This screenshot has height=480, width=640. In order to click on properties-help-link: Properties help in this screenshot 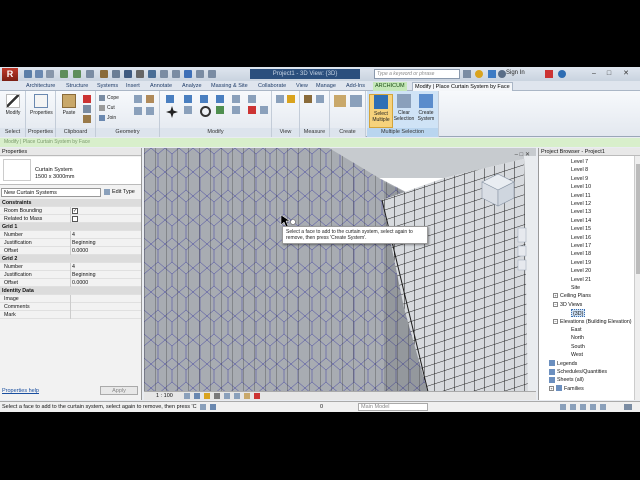, I will do `click(20, 391)`.